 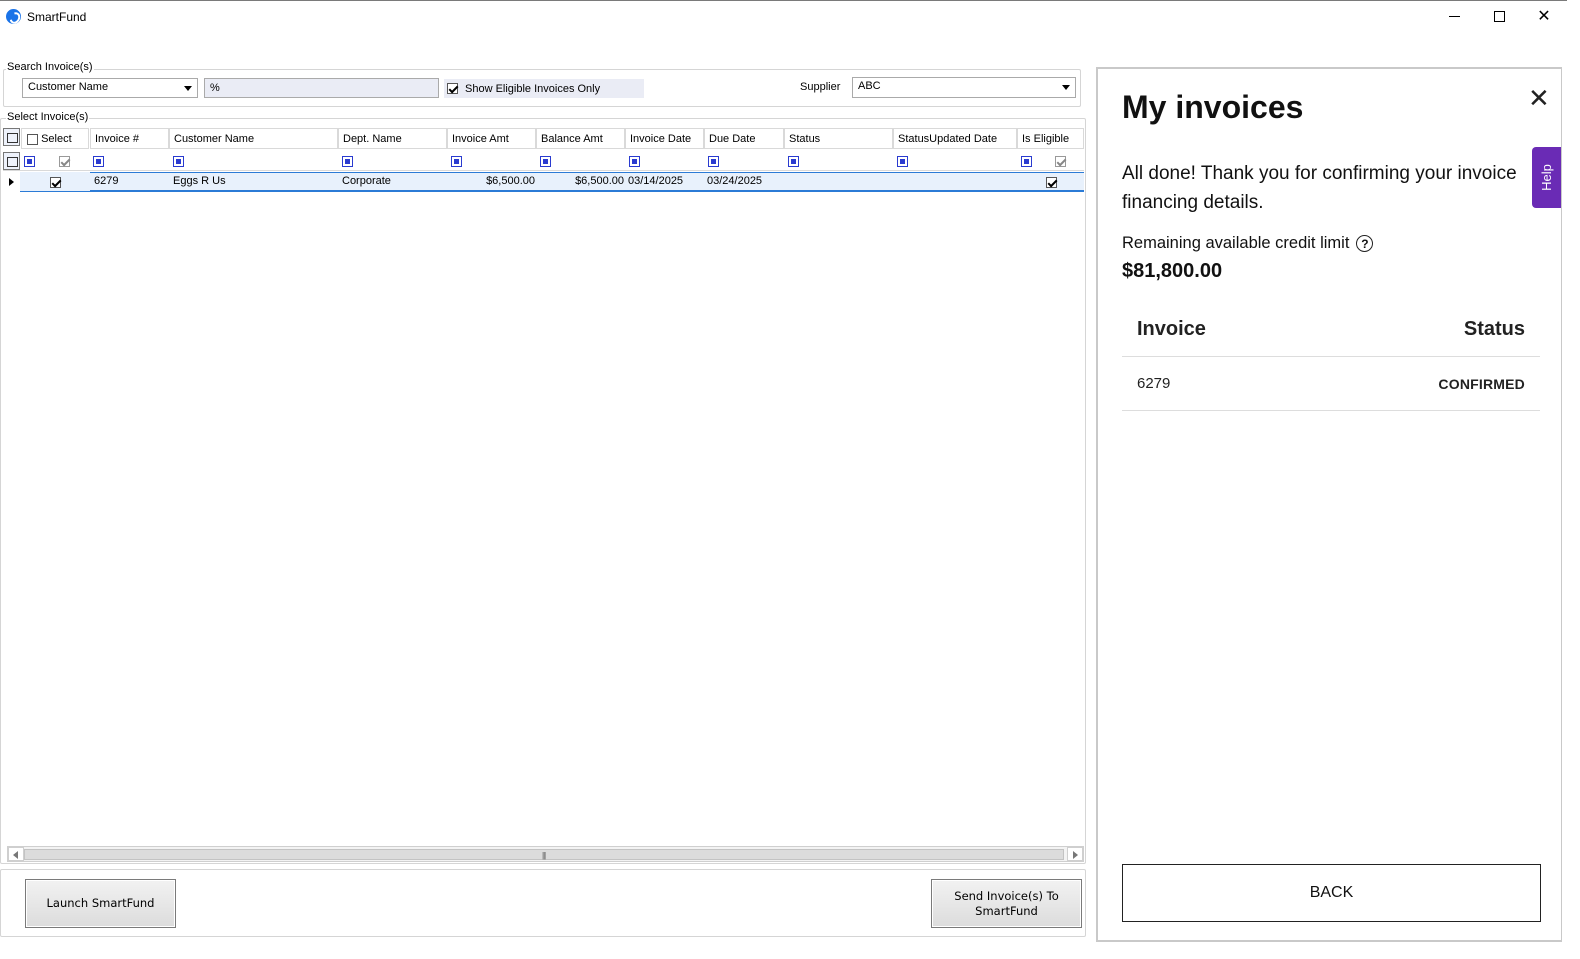 I want to click on back-button: BACK, so click(x=1331, y=893).